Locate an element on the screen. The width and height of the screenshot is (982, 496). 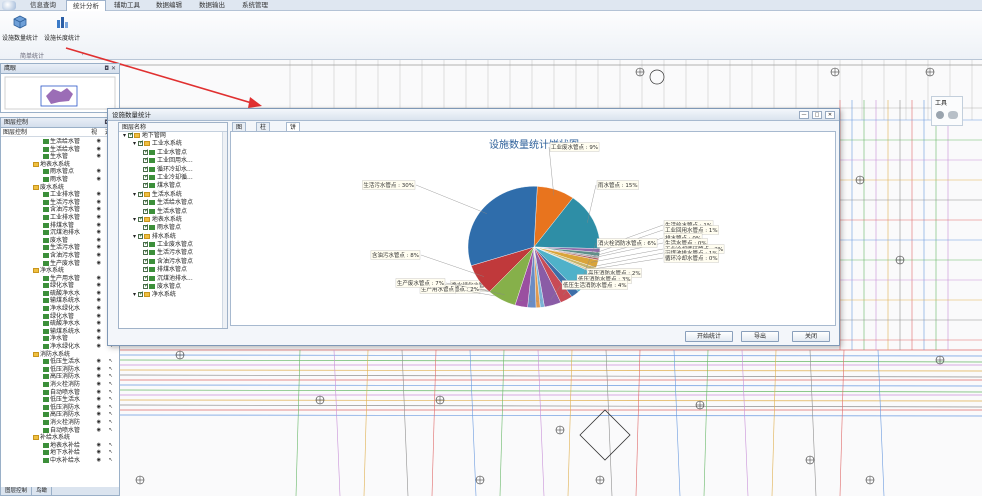
layer-row: 雨水管点◉↖ is located at coordinates (60, 172).